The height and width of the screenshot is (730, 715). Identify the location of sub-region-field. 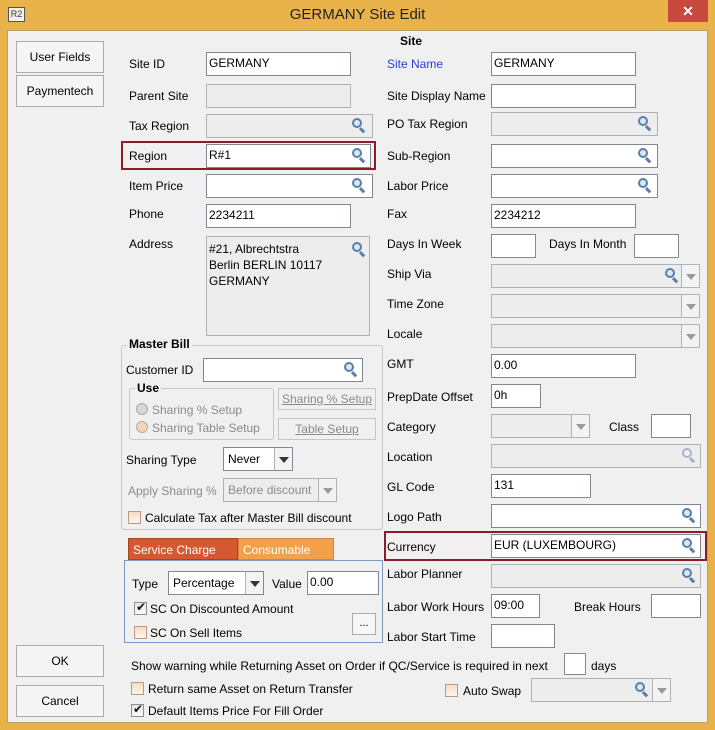
(574, 156).